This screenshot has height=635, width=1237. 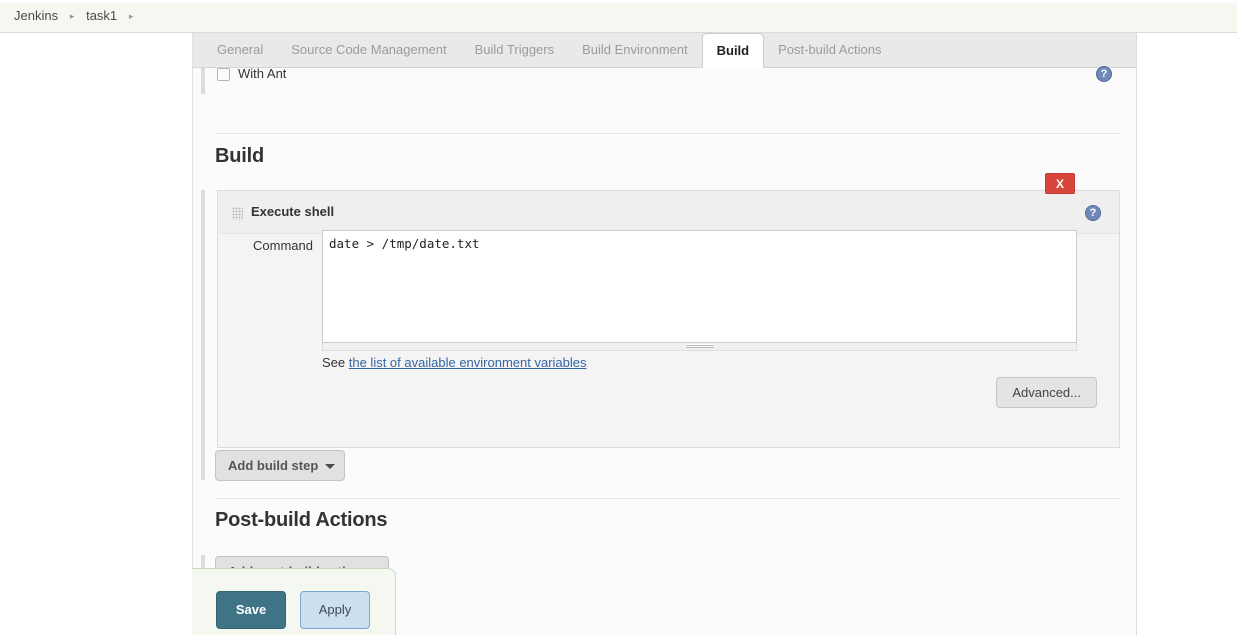 I want to click on build-step-title: Execute shell, so click(x=293, y=211).